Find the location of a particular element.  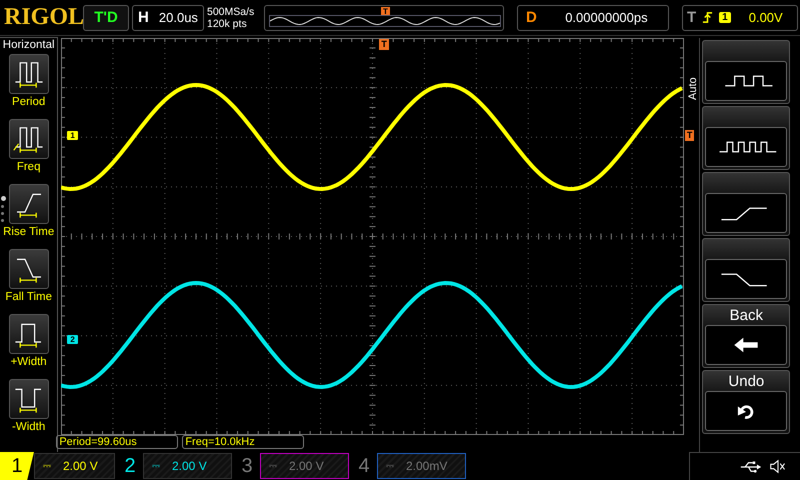

measurement-readout: Freq=10.0kHz is located at coordinates (243, 442).